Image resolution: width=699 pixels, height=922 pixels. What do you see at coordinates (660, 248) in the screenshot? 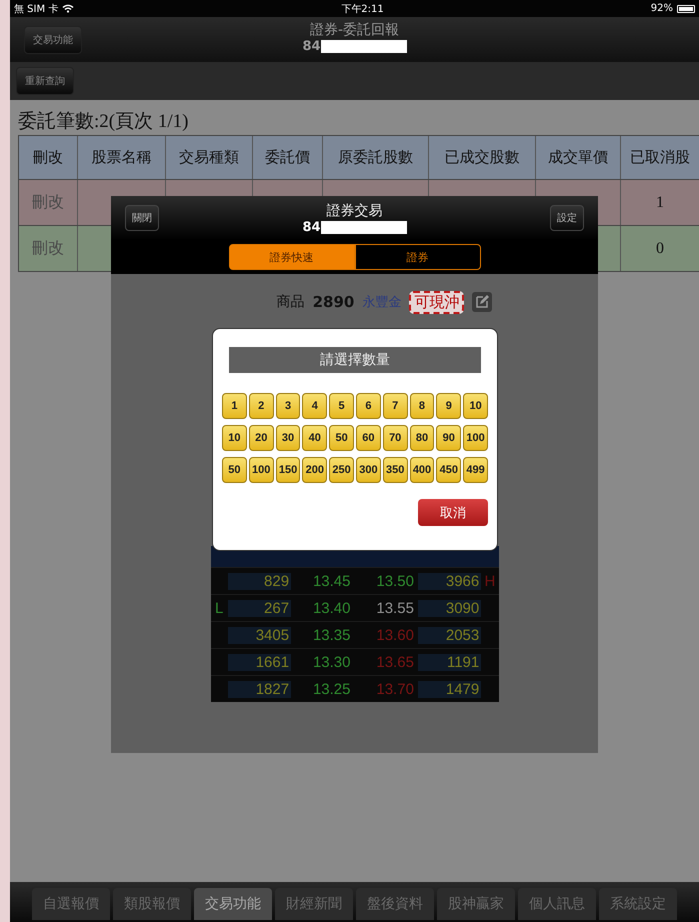
I see `table-cell: 0` at bounding box center [660, 248].